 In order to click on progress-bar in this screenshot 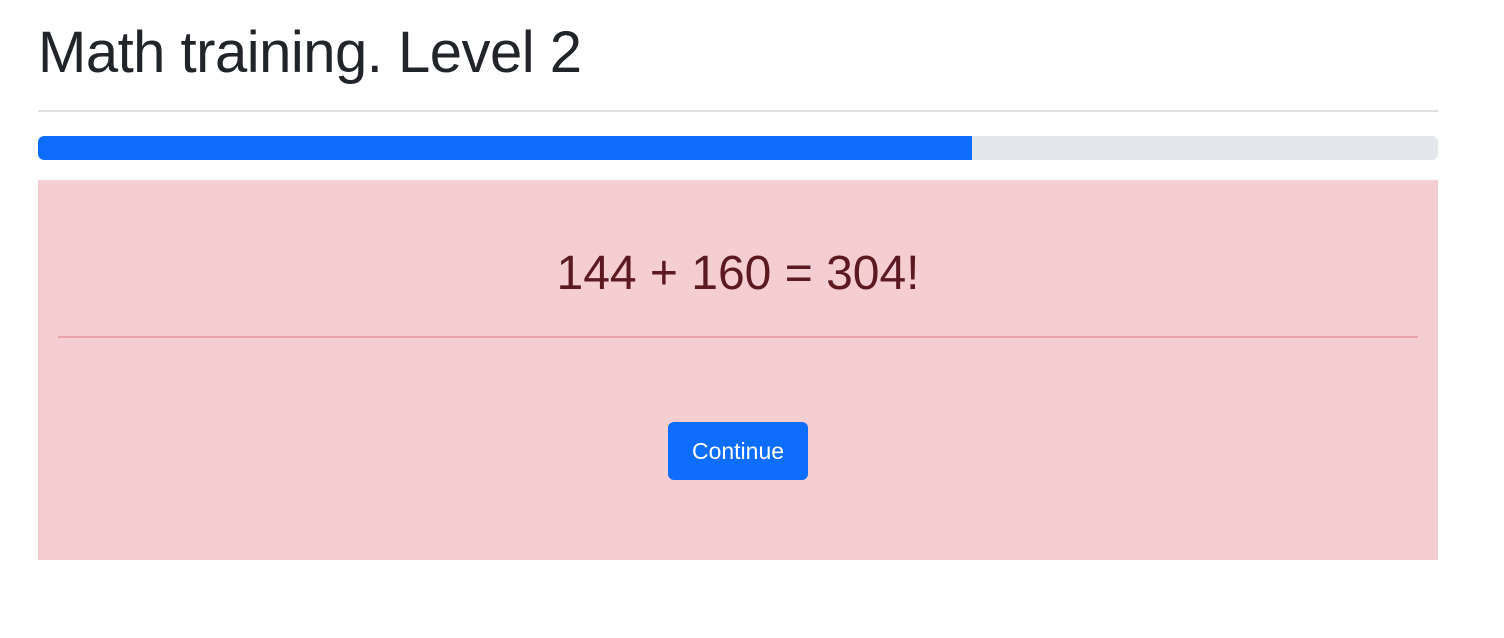, I will do `click(738, 148)`.